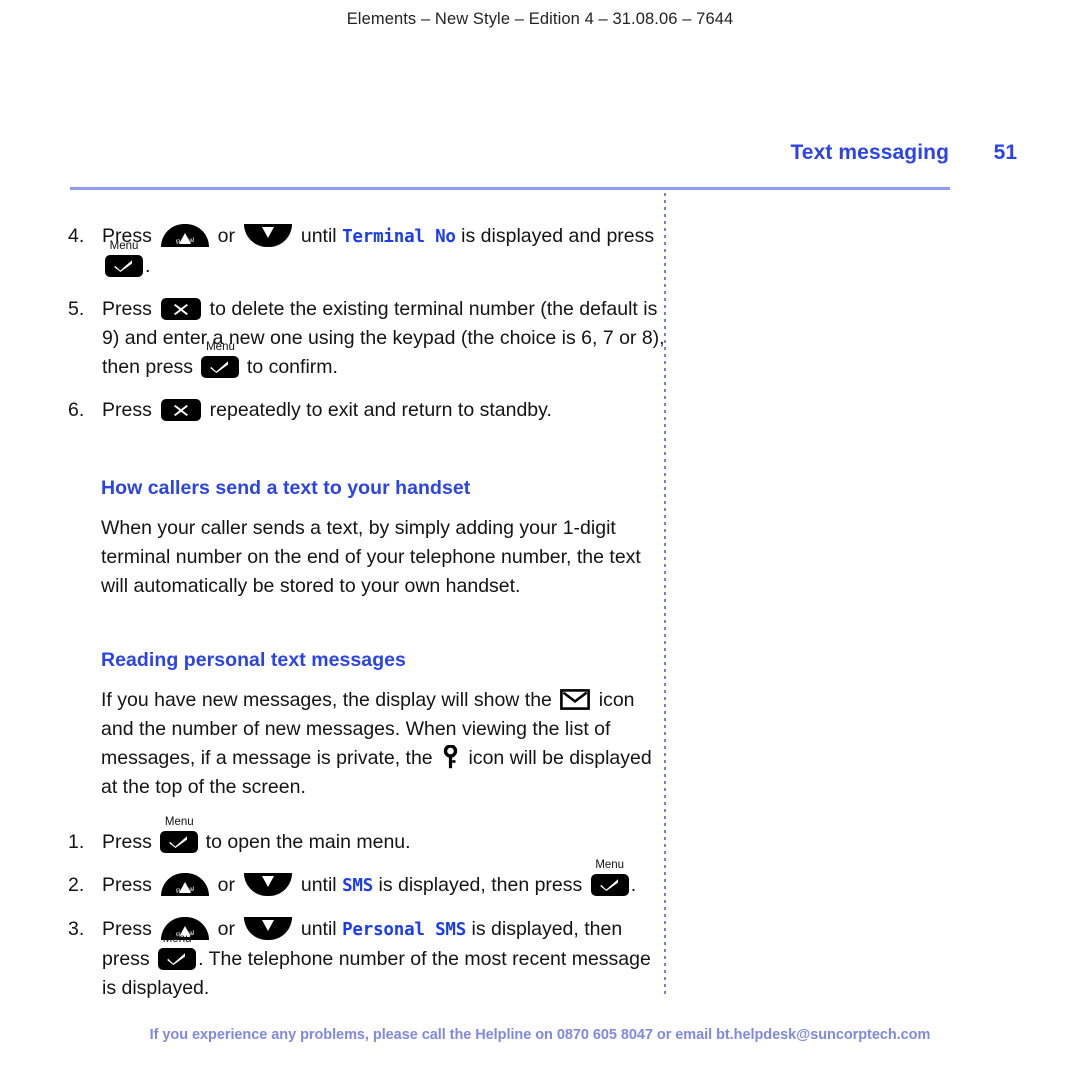  I want to click on procedure-step: 1. Press Menu to open the main menu., so click(368, 836).